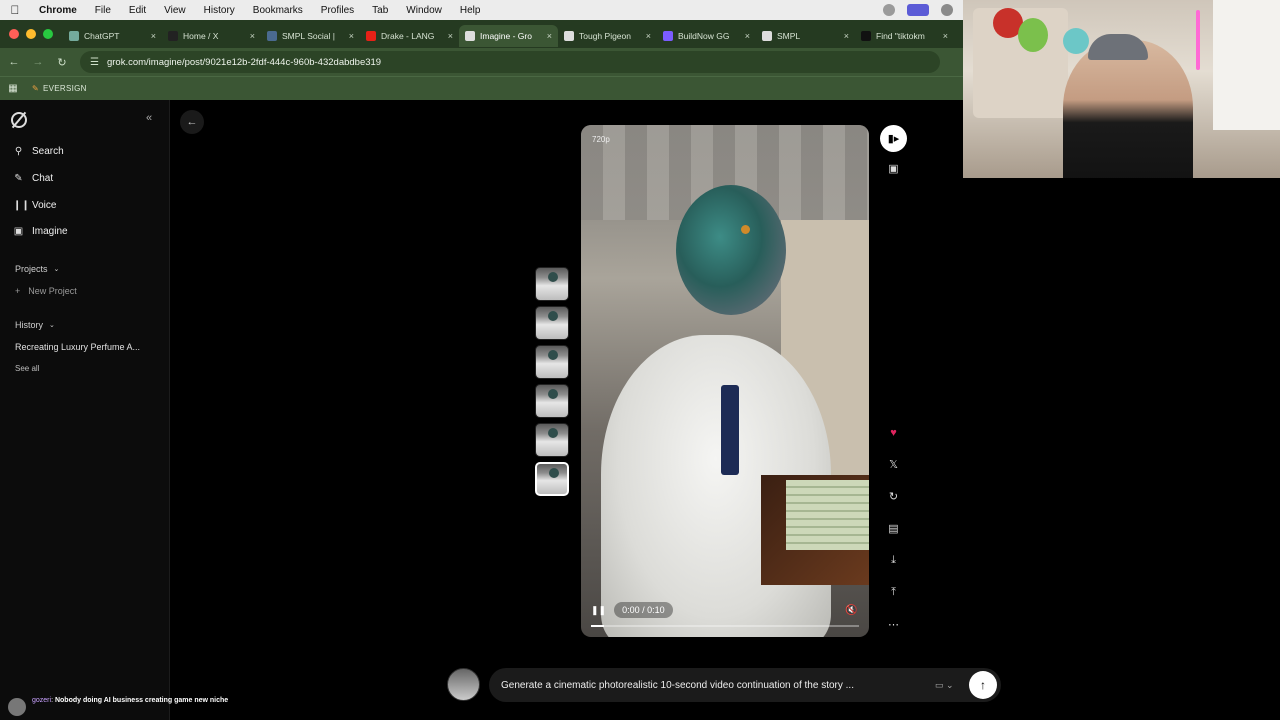  What do you see at coordinates (893, 168) in the screenshot?
I see `image-mode-button: ▣` at bounding box center [893, 168].